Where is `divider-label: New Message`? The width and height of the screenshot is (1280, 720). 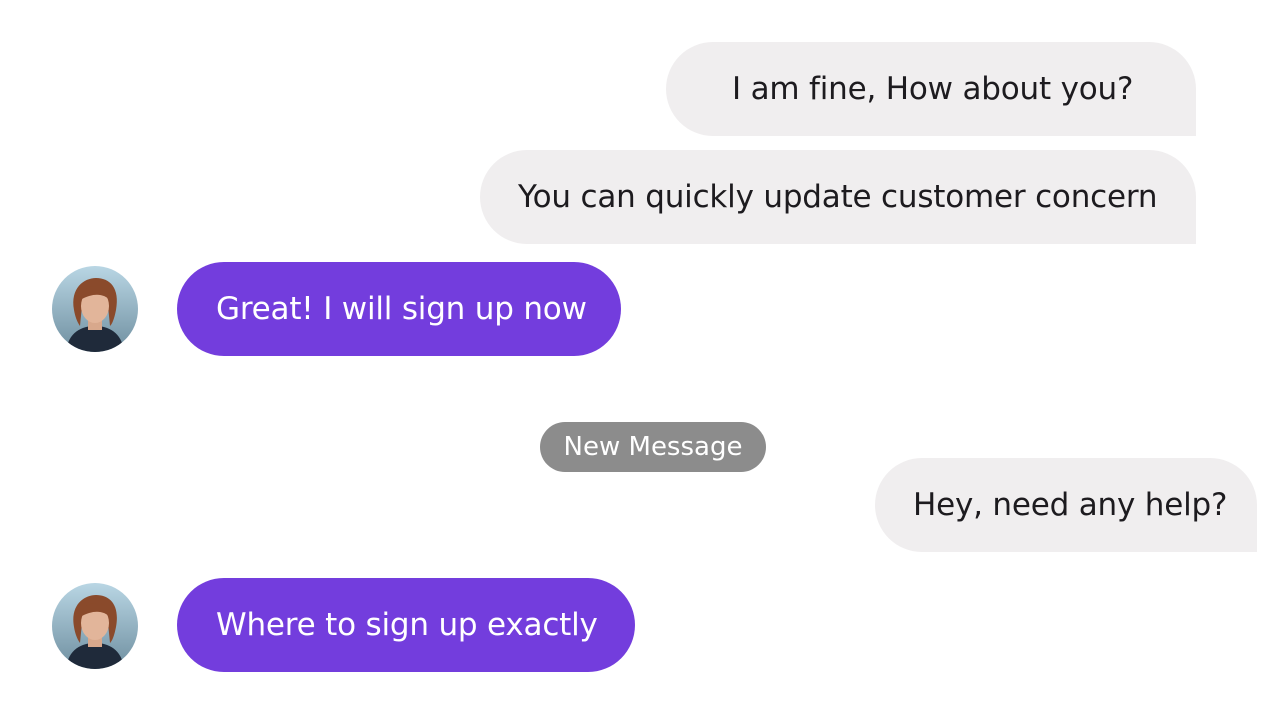 divider-label: New Message is located at coordinates (653, 447).